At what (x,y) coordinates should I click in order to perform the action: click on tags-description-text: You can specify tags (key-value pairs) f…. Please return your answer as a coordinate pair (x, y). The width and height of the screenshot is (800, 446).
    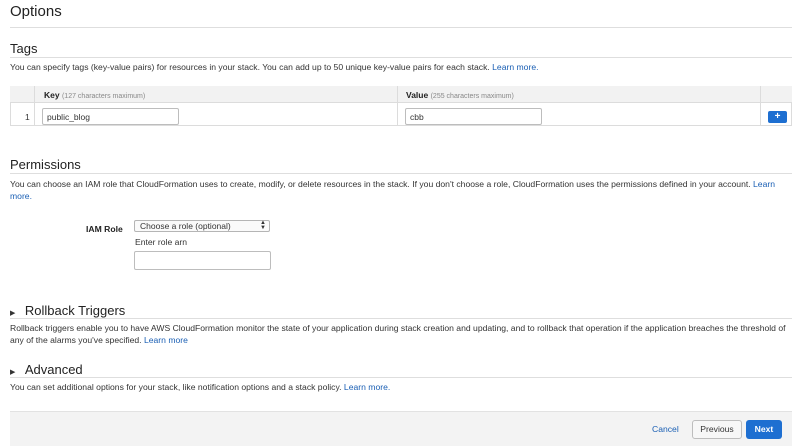
    Looking at the image, I should click on (250, 67).